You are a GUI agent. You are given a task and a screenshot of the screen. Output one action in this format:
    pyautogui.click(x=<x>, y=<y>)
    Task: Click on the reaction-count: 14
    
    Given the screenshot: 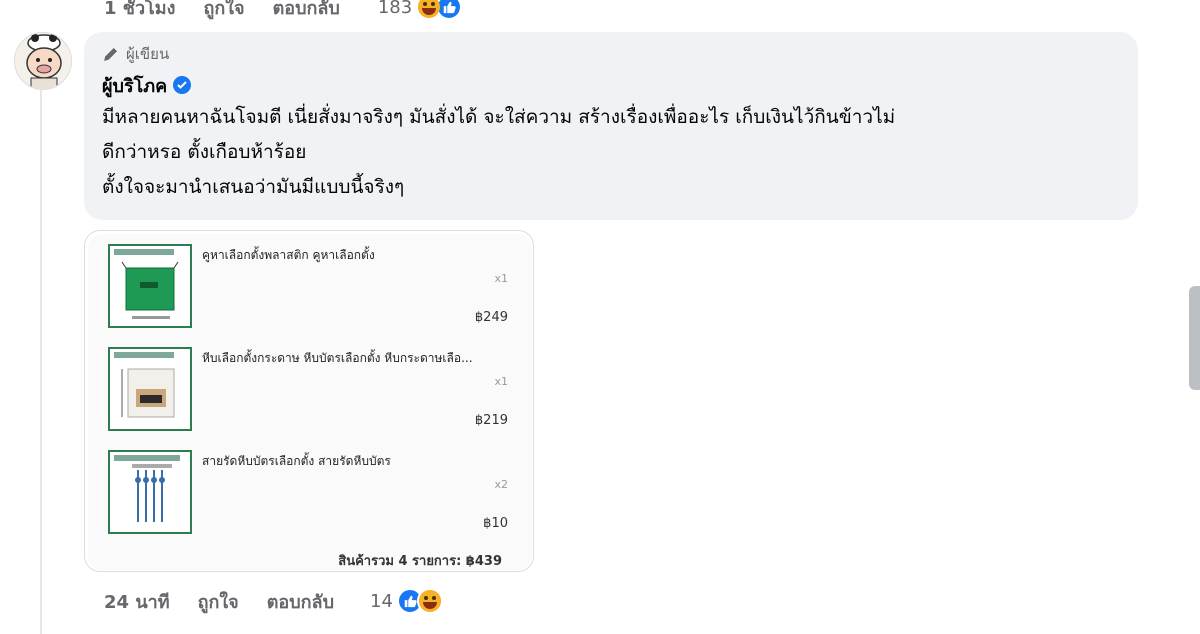 What is the action you would take?
    pyautogui.click(x=381, y=601)
    